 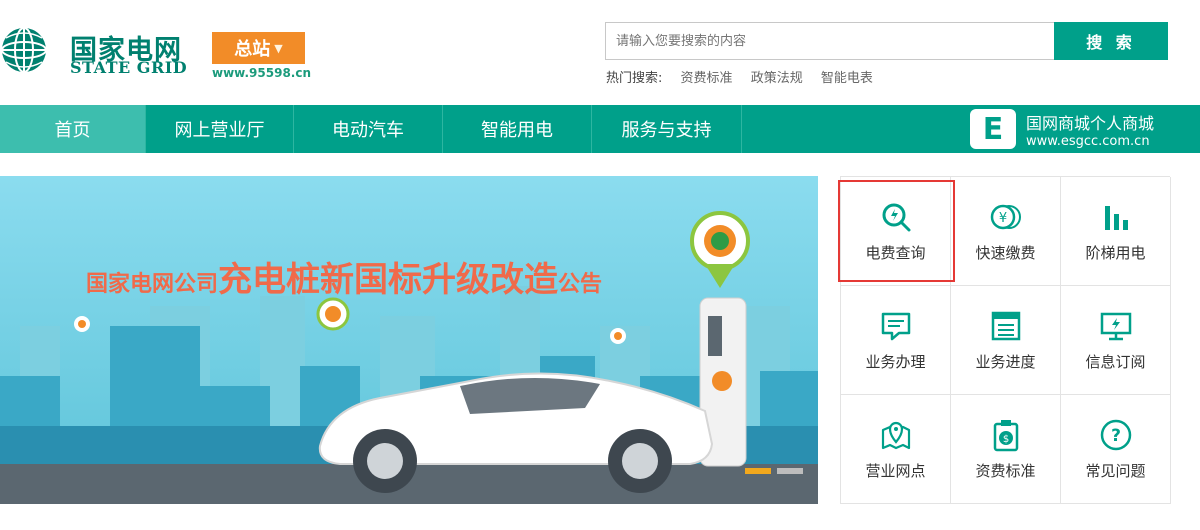 I want to click on service-subscribe: 信息订阅, so click(x=1116, y=340).